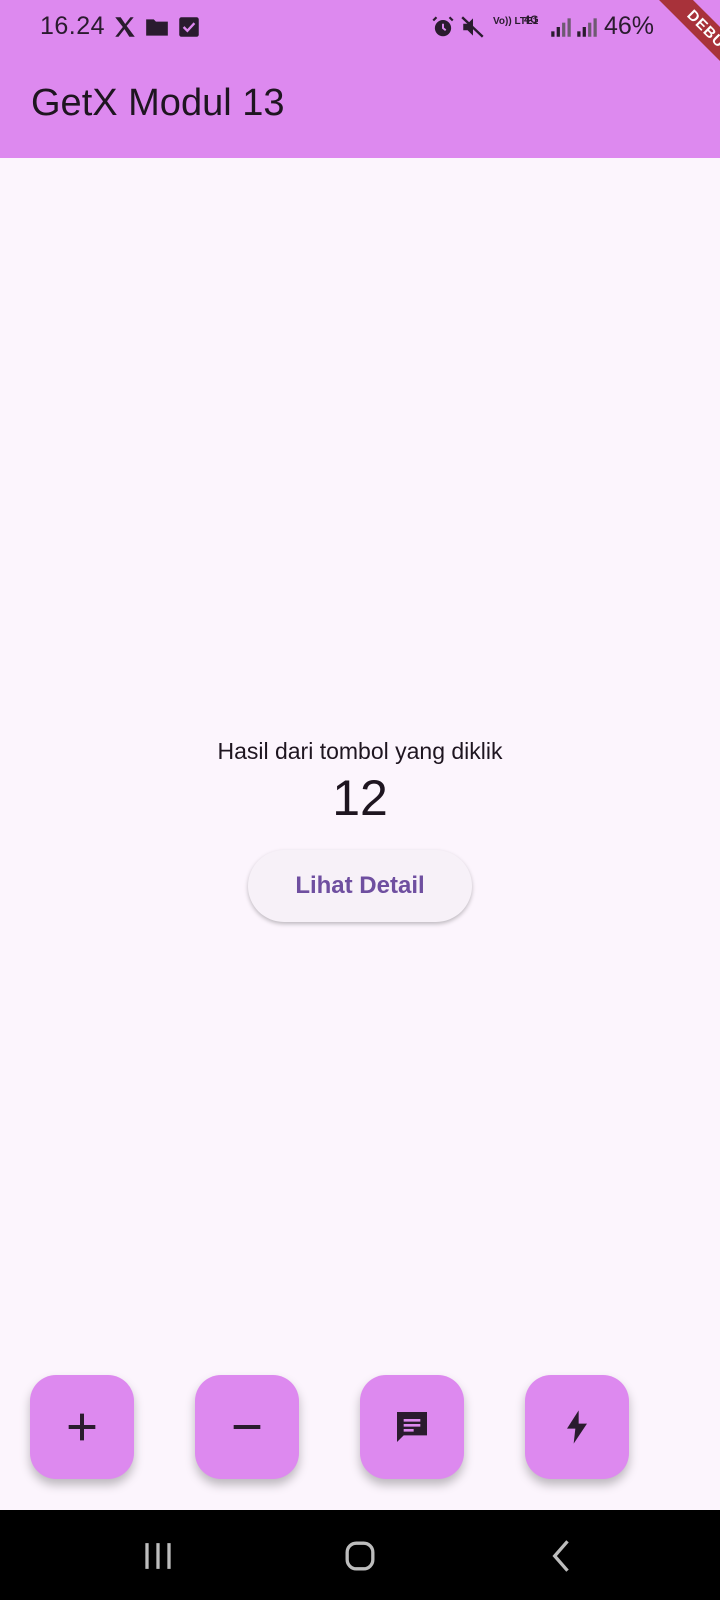 This screenshot has width=720, height=1600. I want to click on status-time: 16.24, so click(73, 26).